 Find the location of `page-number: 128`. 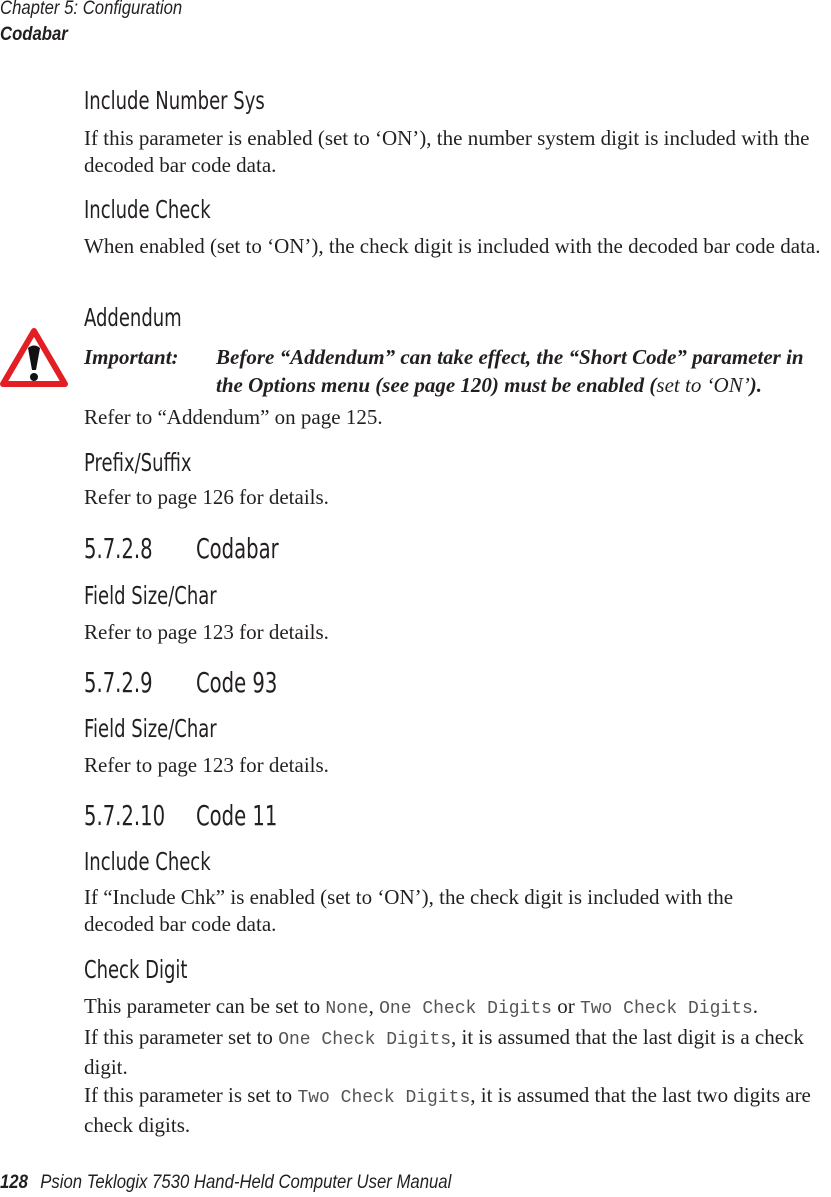

page-number: 128 is located at coordinates (14, 1182).